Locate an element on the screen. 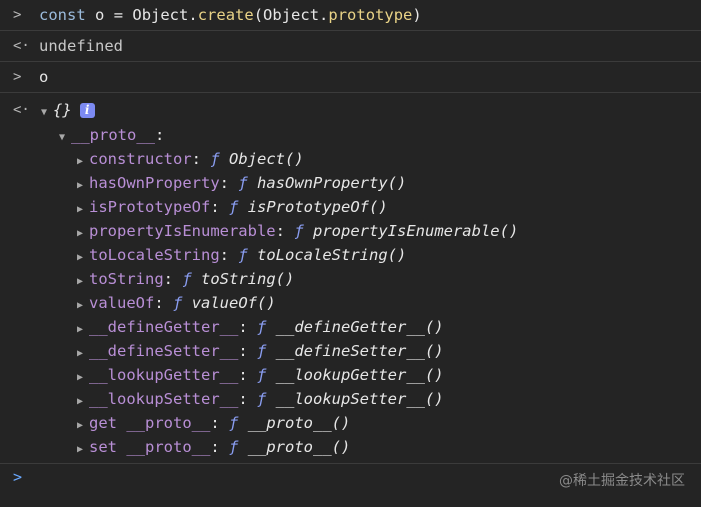  property-key: toLocaleString is located at coordinates (154, 255).